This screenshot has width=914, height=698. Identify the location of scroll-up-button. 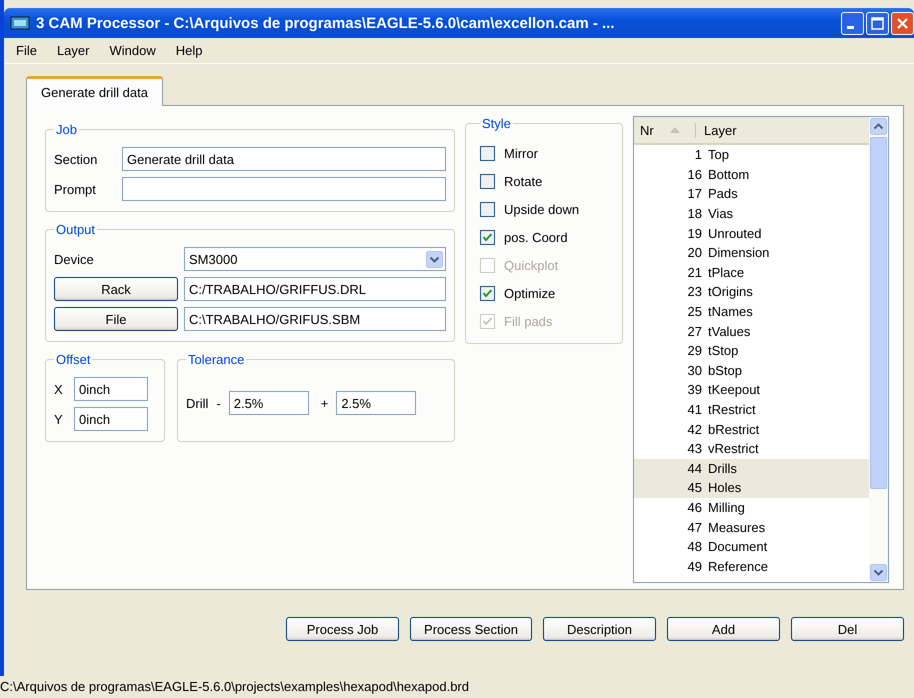
(878, 126).